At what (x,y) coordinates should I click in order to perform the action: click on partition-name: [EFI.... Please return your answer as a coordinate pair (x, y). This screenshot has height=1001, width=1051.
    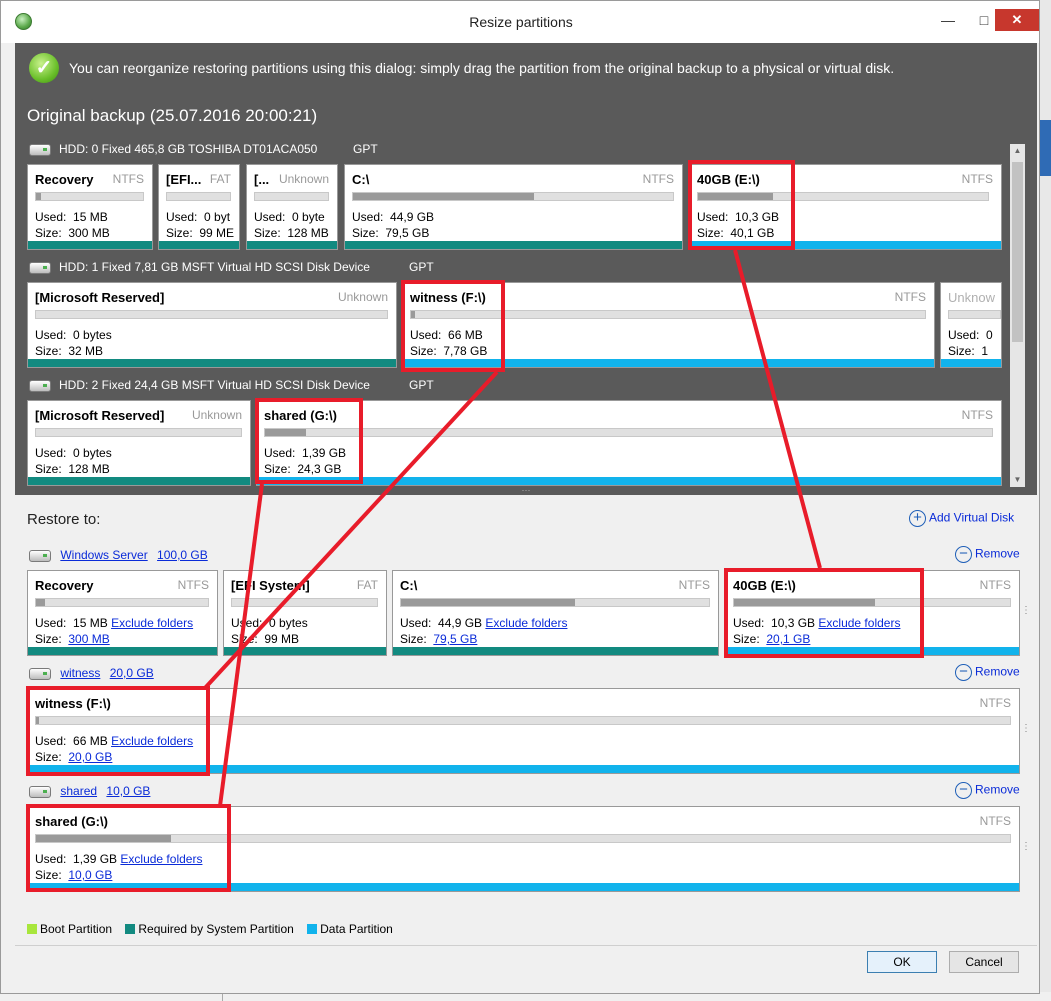
    Looking at the image, I should click on (184, 179).